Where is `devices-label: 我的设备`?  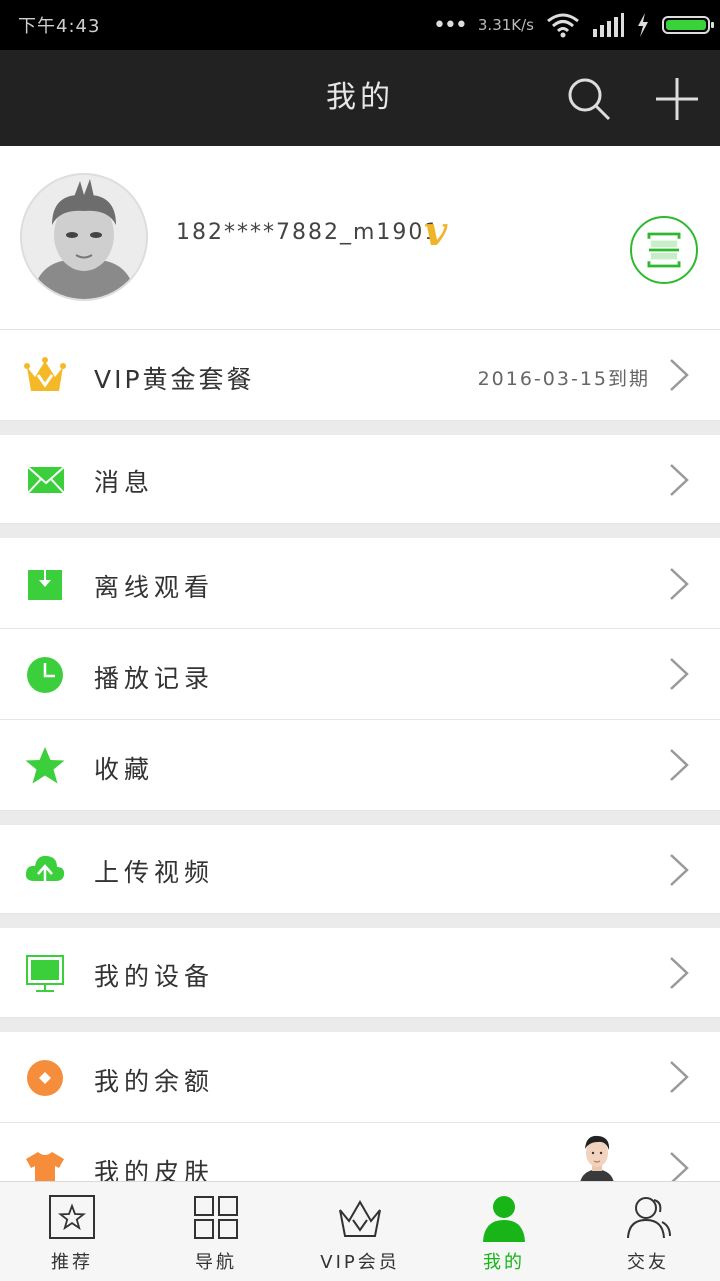 devices-label: 我的设备 is located at coordinates (154, 976).